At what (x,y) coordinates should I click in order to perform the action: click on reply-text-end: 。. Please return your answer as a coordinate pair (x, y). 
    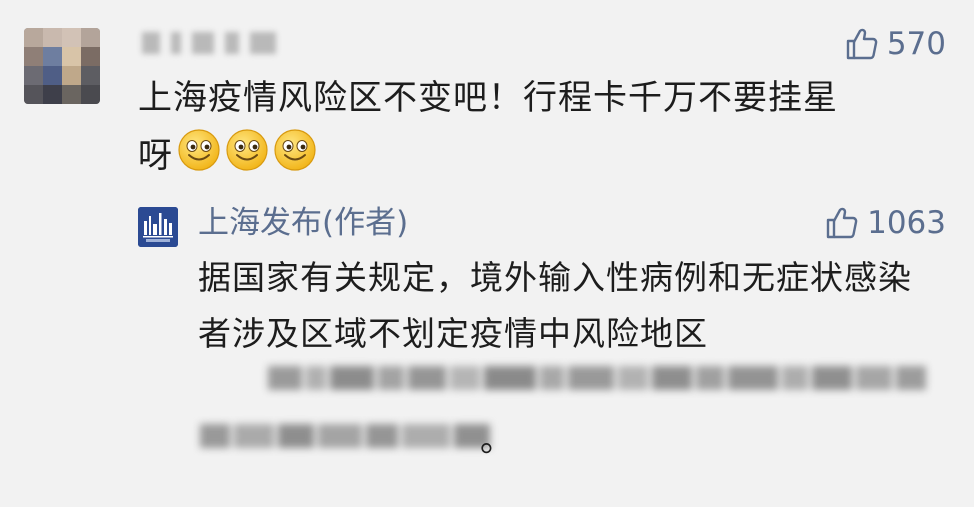
    Looking at the image, I should click on (496, 439).